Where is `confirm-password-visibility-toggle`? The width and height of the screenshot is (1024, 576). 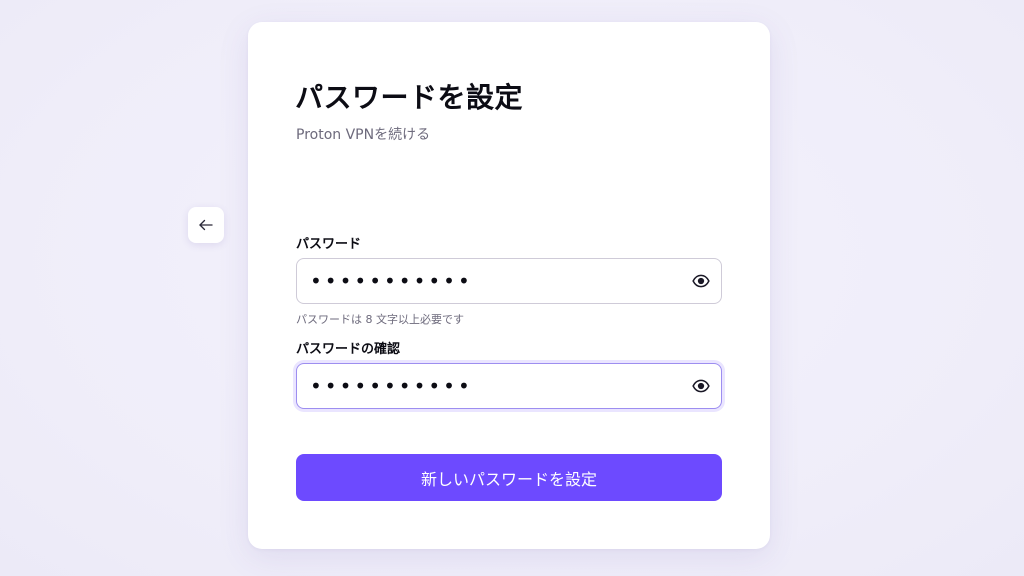
confirm-password-visibility-toggle is located at coordinates (701, 386).